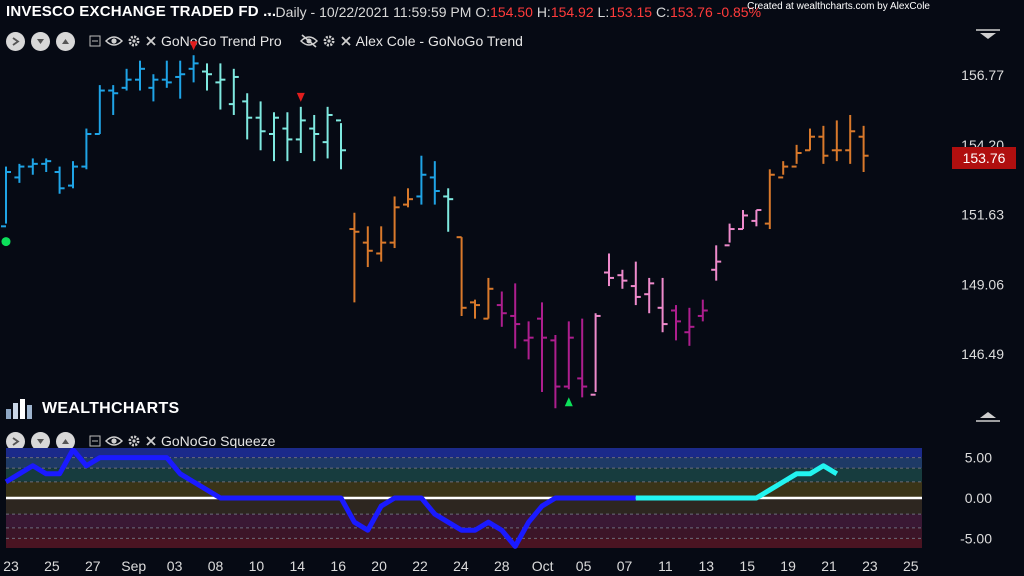  Describe the element at coordinates (631, 12) in the screenshot. I see `low-value: 153.15` at that location.